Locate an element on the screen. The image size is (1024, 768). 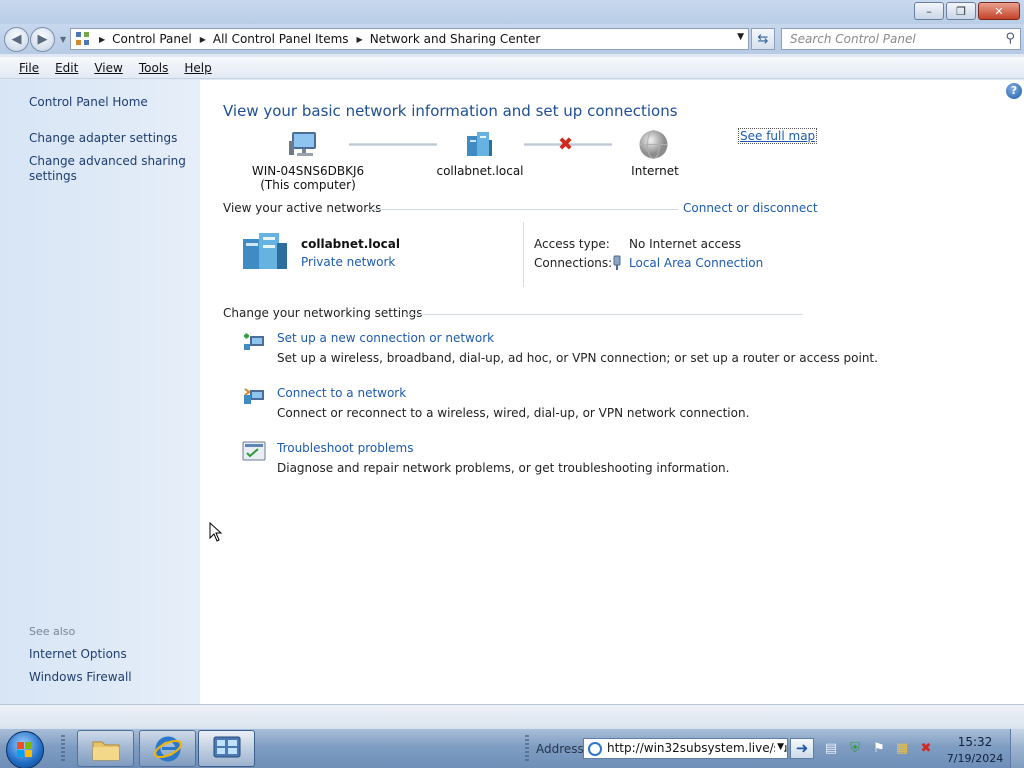
windows-logo-icon is located at coordinates (25, 750).